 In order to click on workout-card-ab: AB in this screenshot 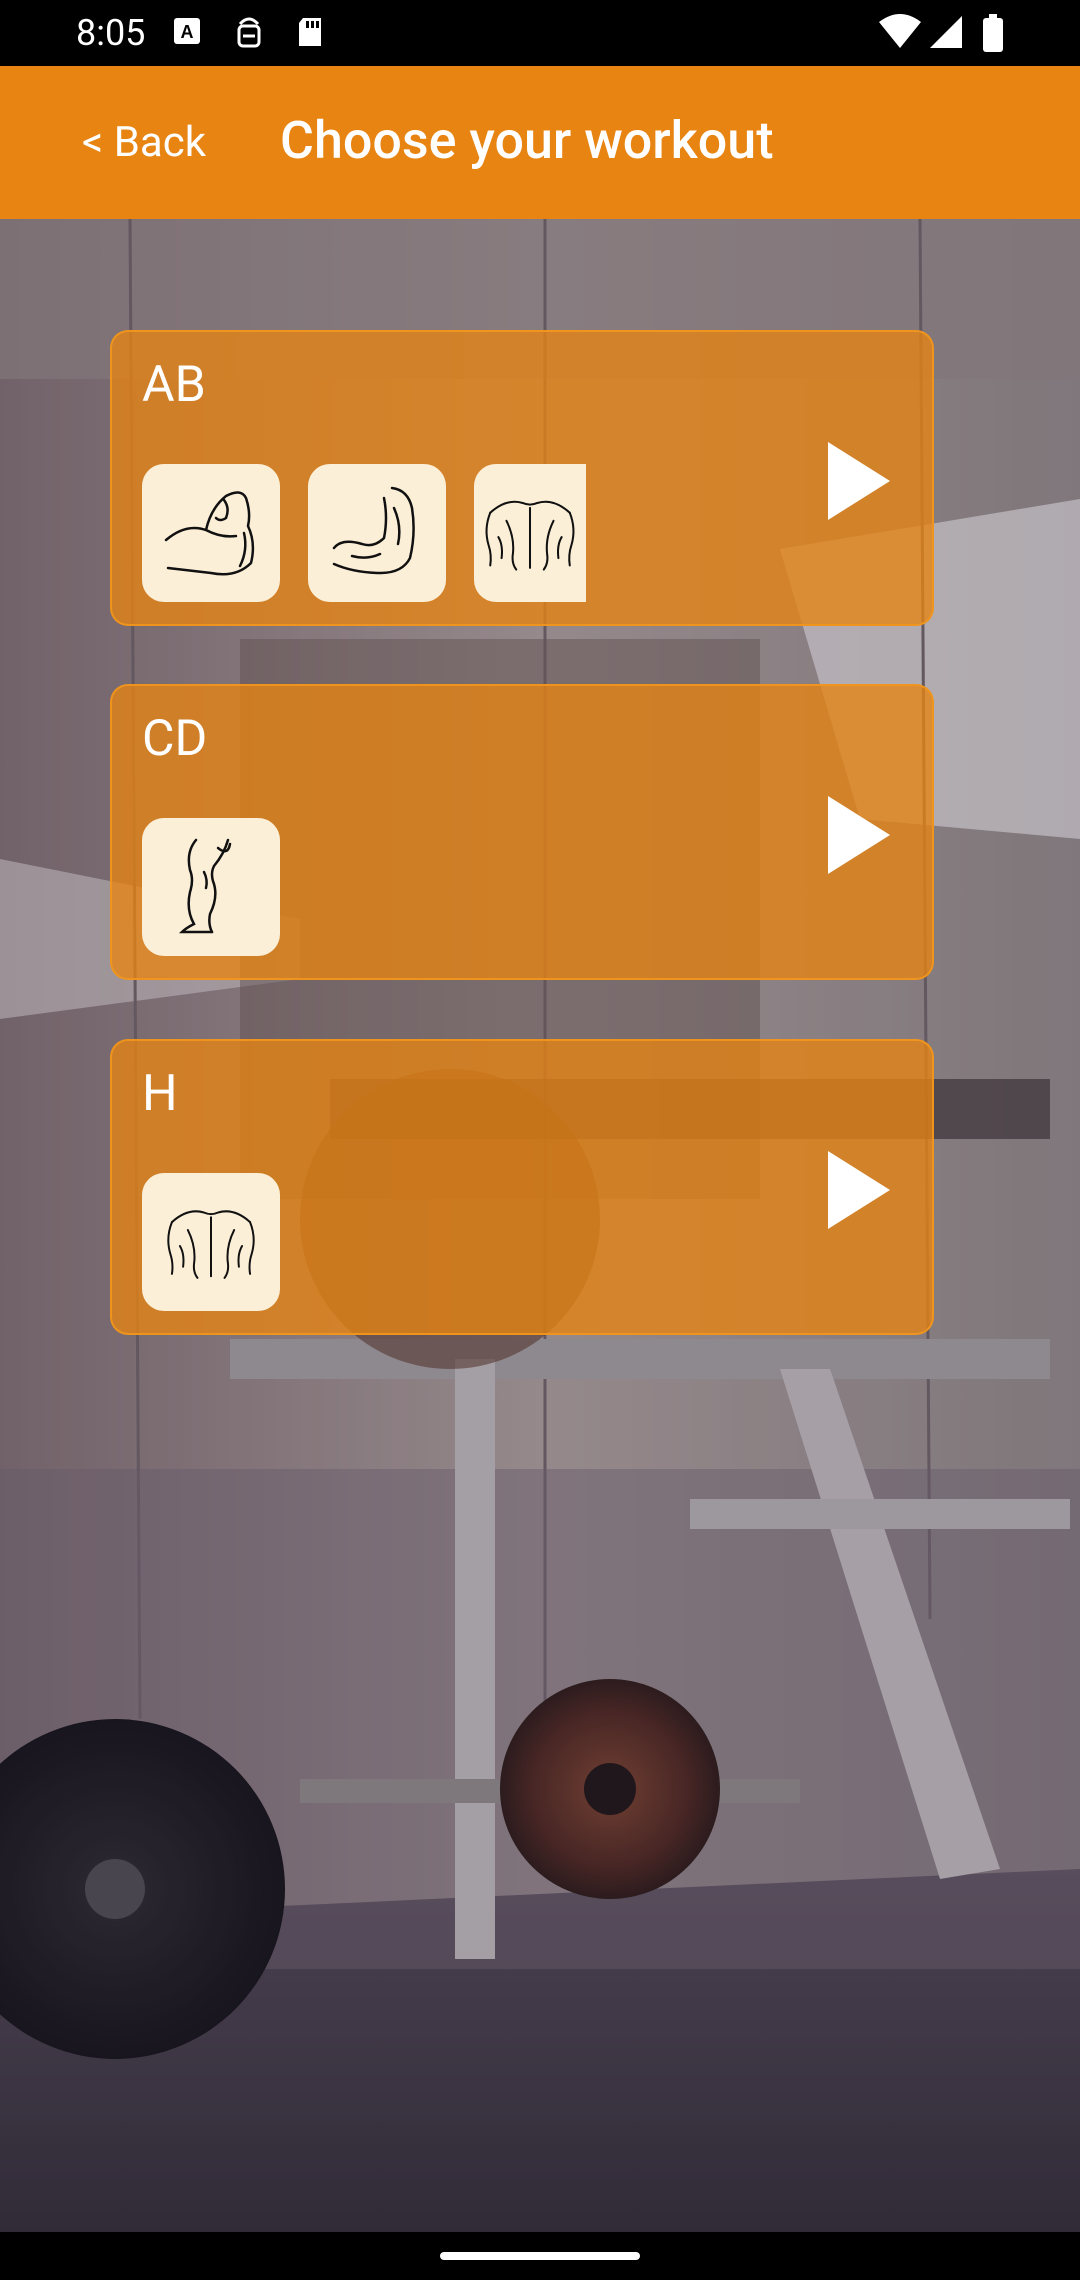, I will do `click(522, 478)`.